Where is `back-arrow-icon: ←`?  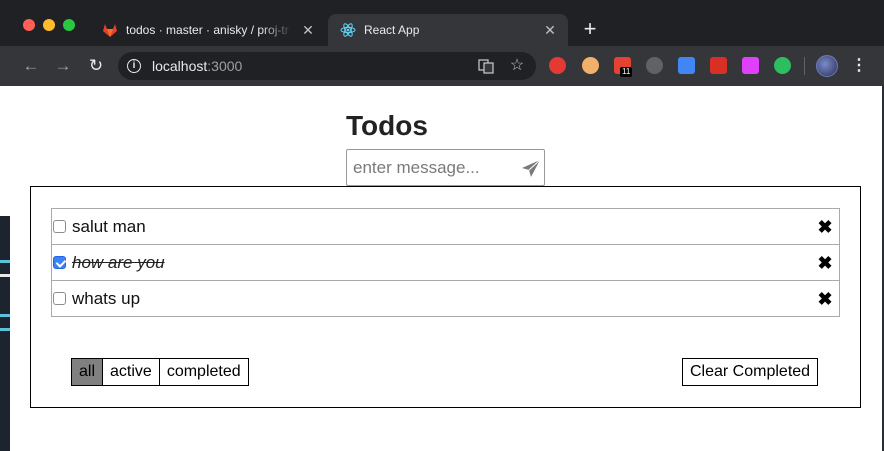 back-arrow-icon: ← is located at coordinates (31, 66).